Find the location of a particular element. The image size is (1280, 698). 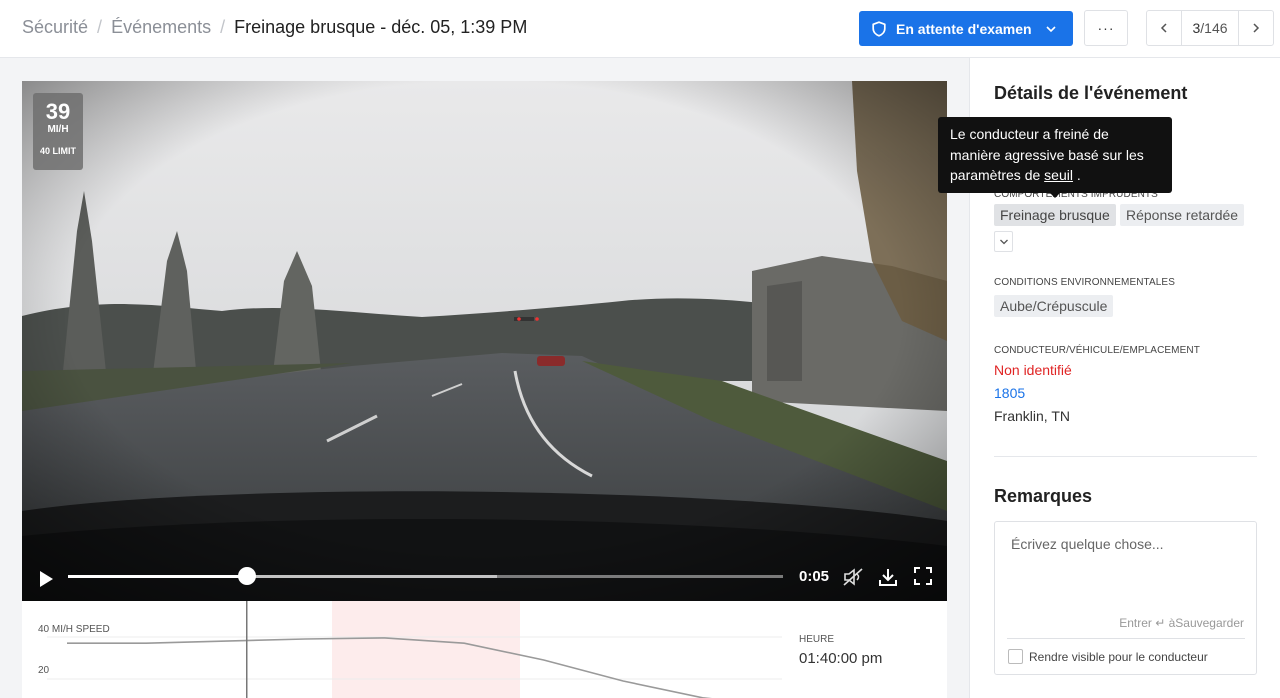

pager-count: 3/146 is located at coordinates (1210, 28).